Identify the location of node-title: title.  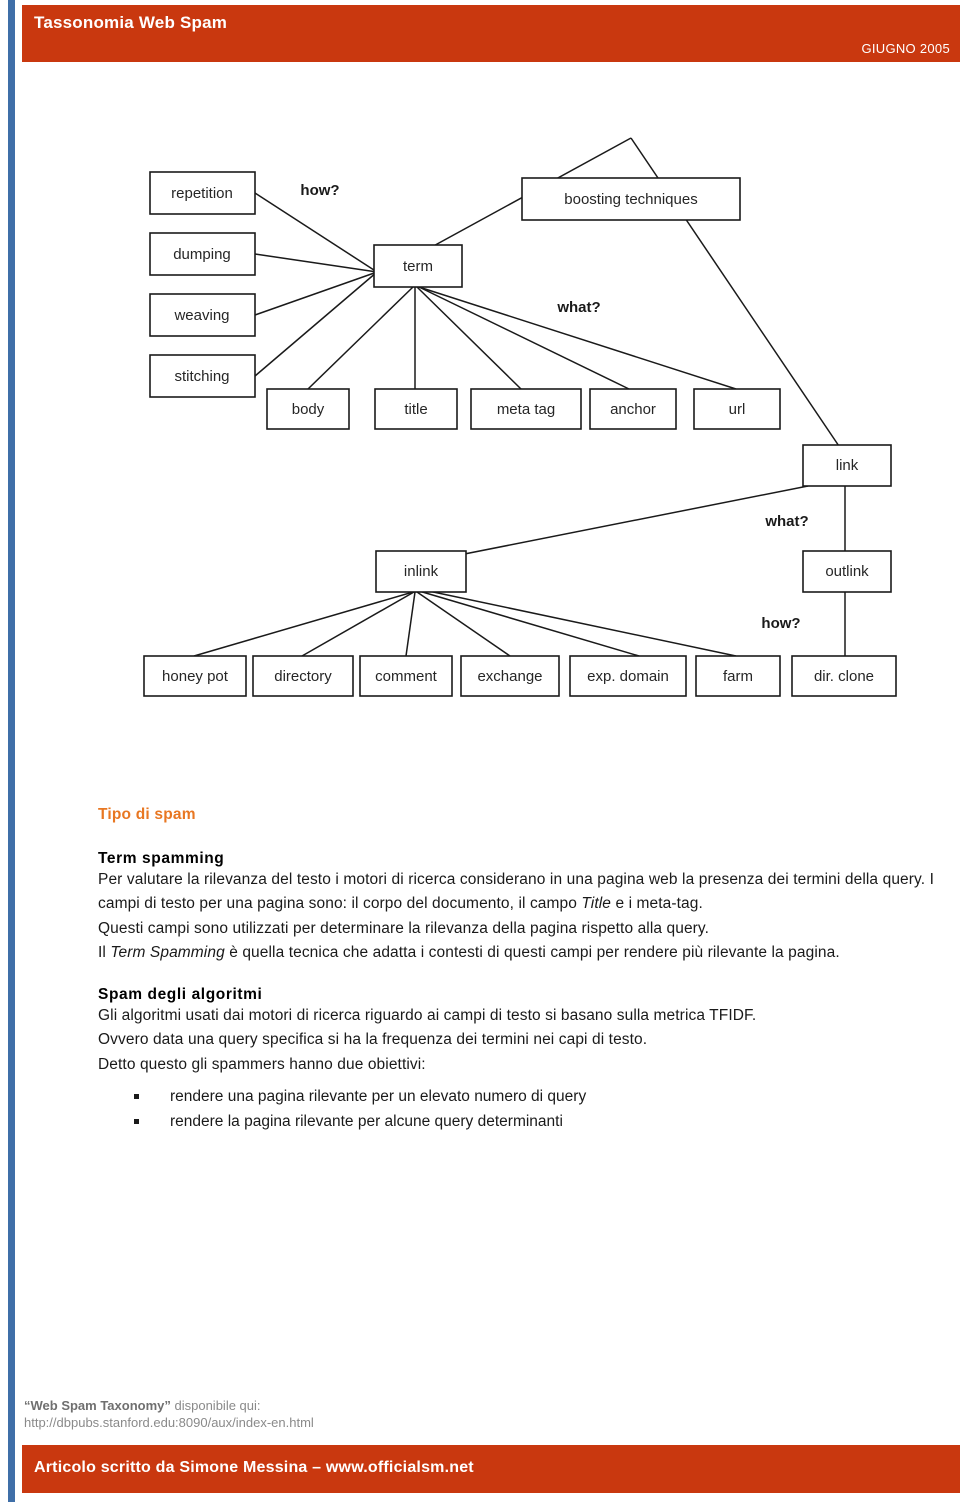
(416, 409).